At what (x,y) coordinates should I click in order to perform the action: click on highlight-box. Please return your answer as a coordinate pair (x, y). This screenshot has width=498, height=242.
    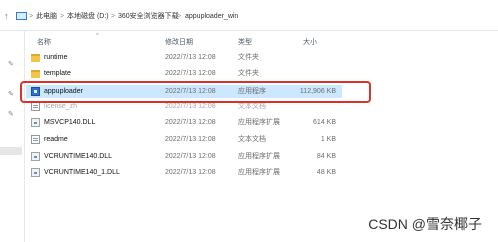
    Looking at the image, I should click on (195, 92).